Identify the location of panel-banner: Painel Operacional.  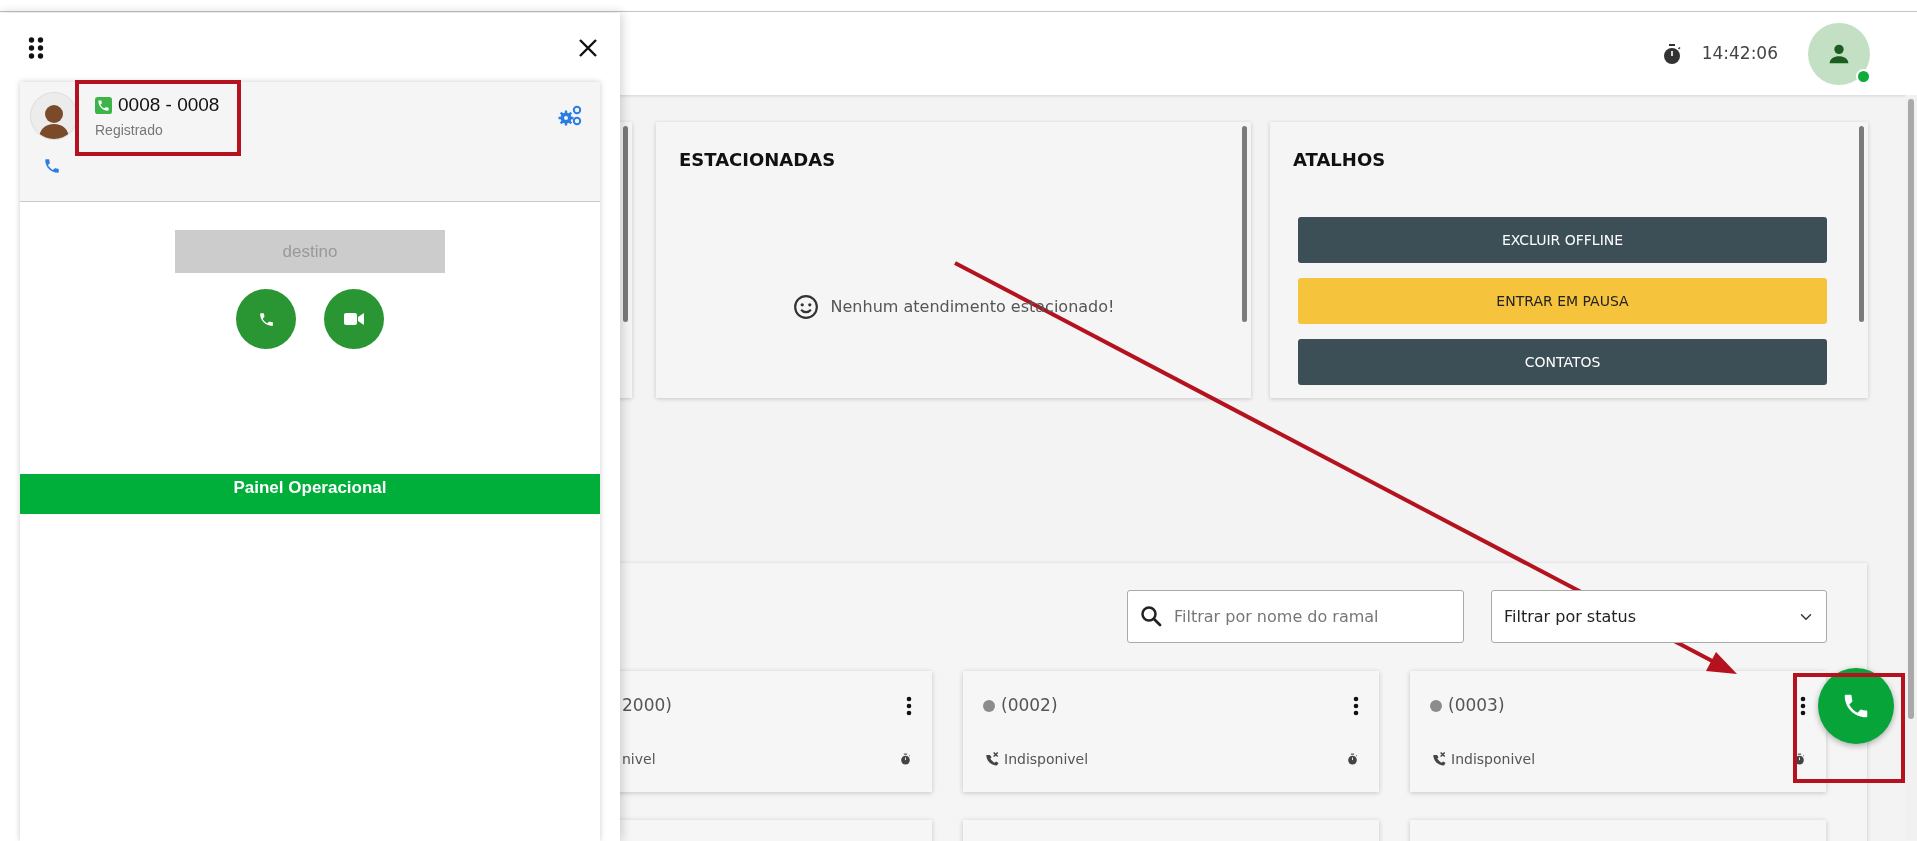
(310, 494).